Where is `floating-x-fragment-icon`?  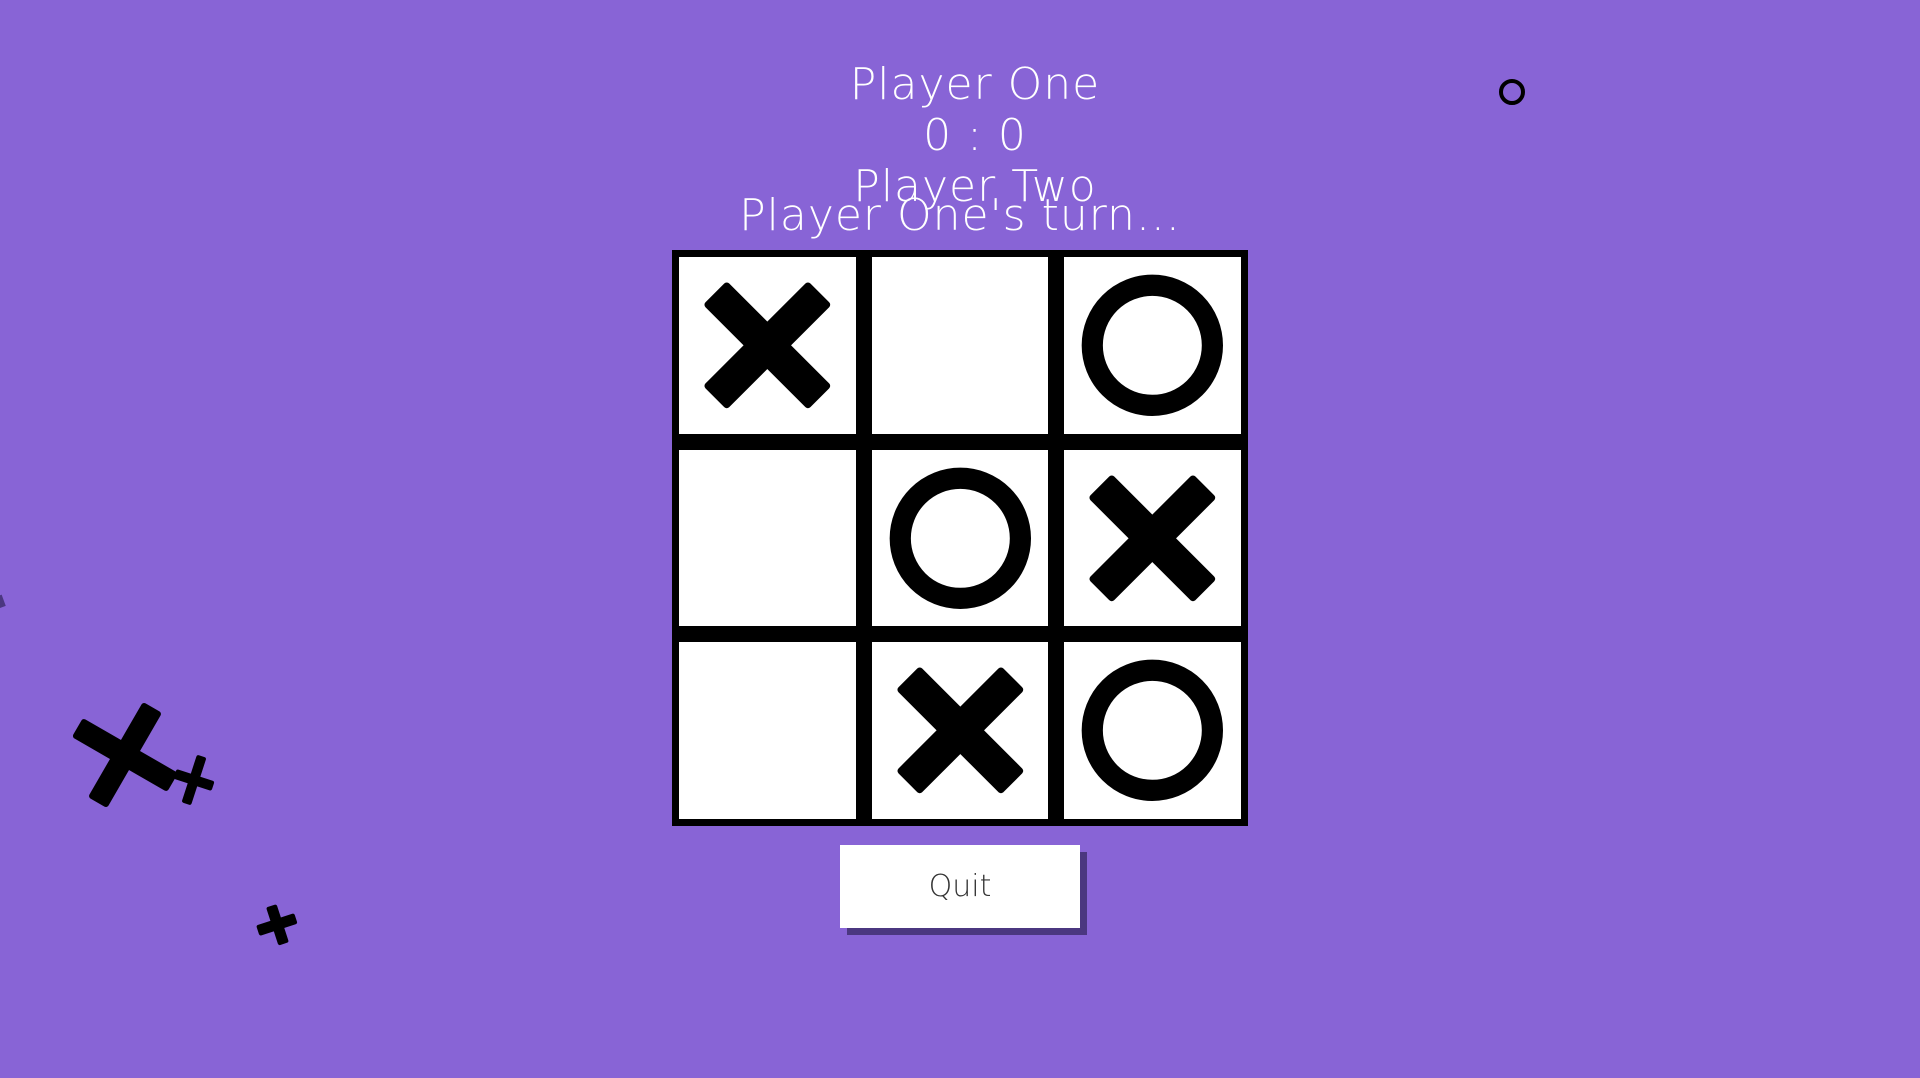 floating-x-fragment-icon is located at coordinates (3, 602).